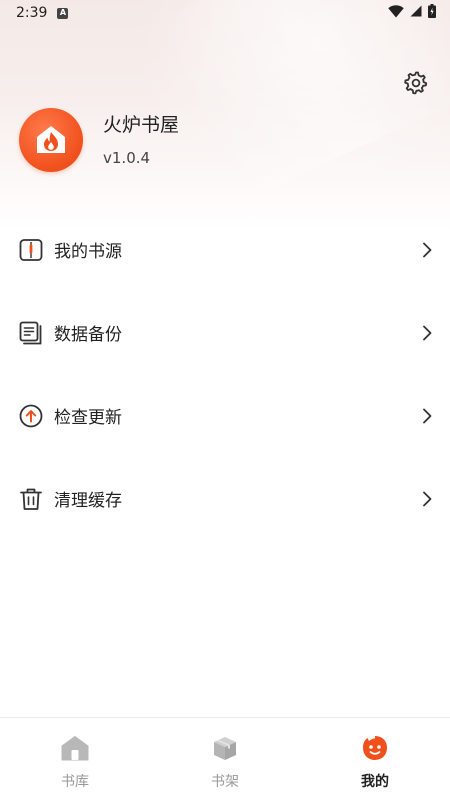 Image resolution: width=450 pixels, height=800 pixels. Describe the element at coordinates (88, 252) in the screenshot. I see `menu-label: 我的书源` at that location.